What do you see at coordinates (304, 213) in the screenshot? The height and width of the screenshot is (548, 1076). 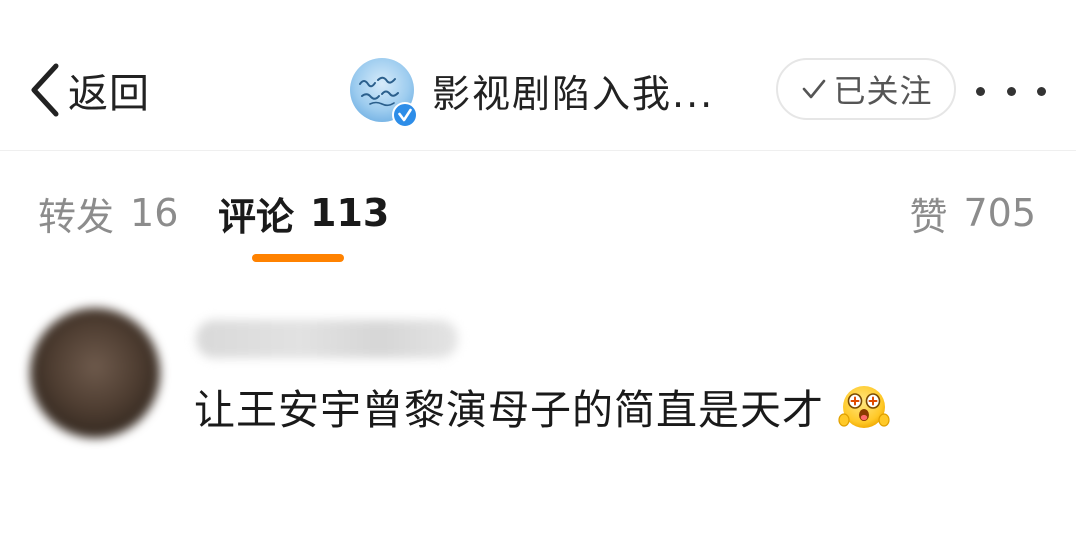 I see `tab-comment: 评论 113` at bounding box center [304, 213].